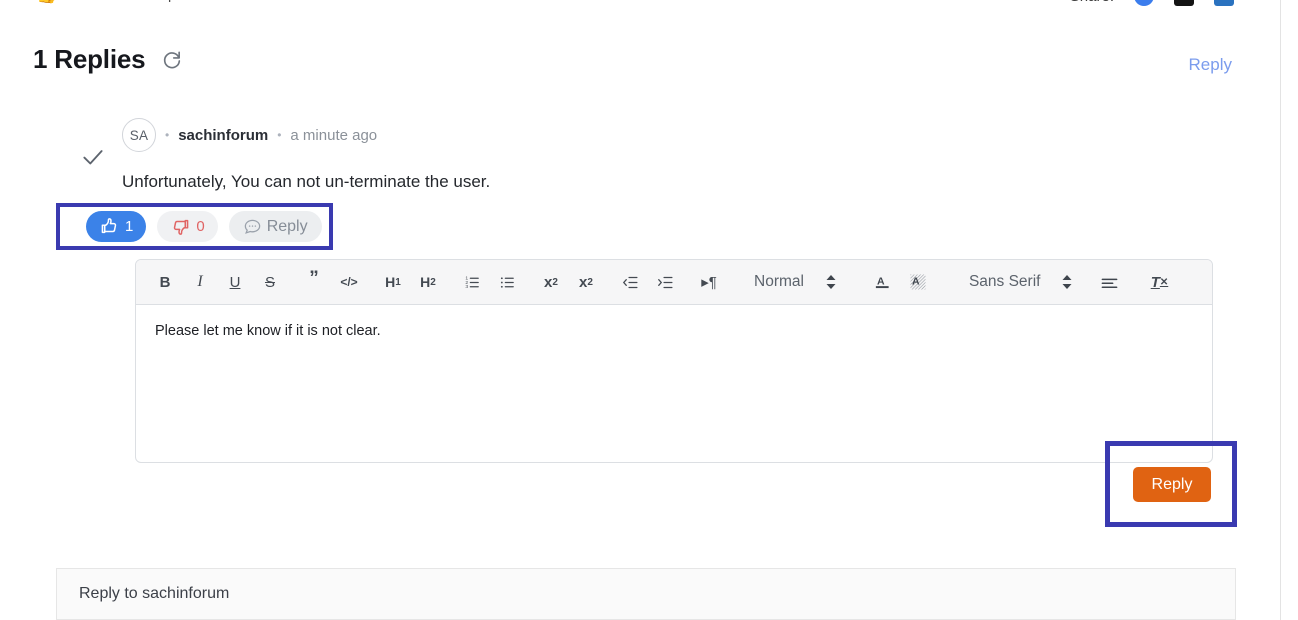 Image resolution: width=1298 pixels, height=620 pixels. Describe the element at coordinates (129, 226) in the screenshot. I see `upvote-count: 1` at that location.